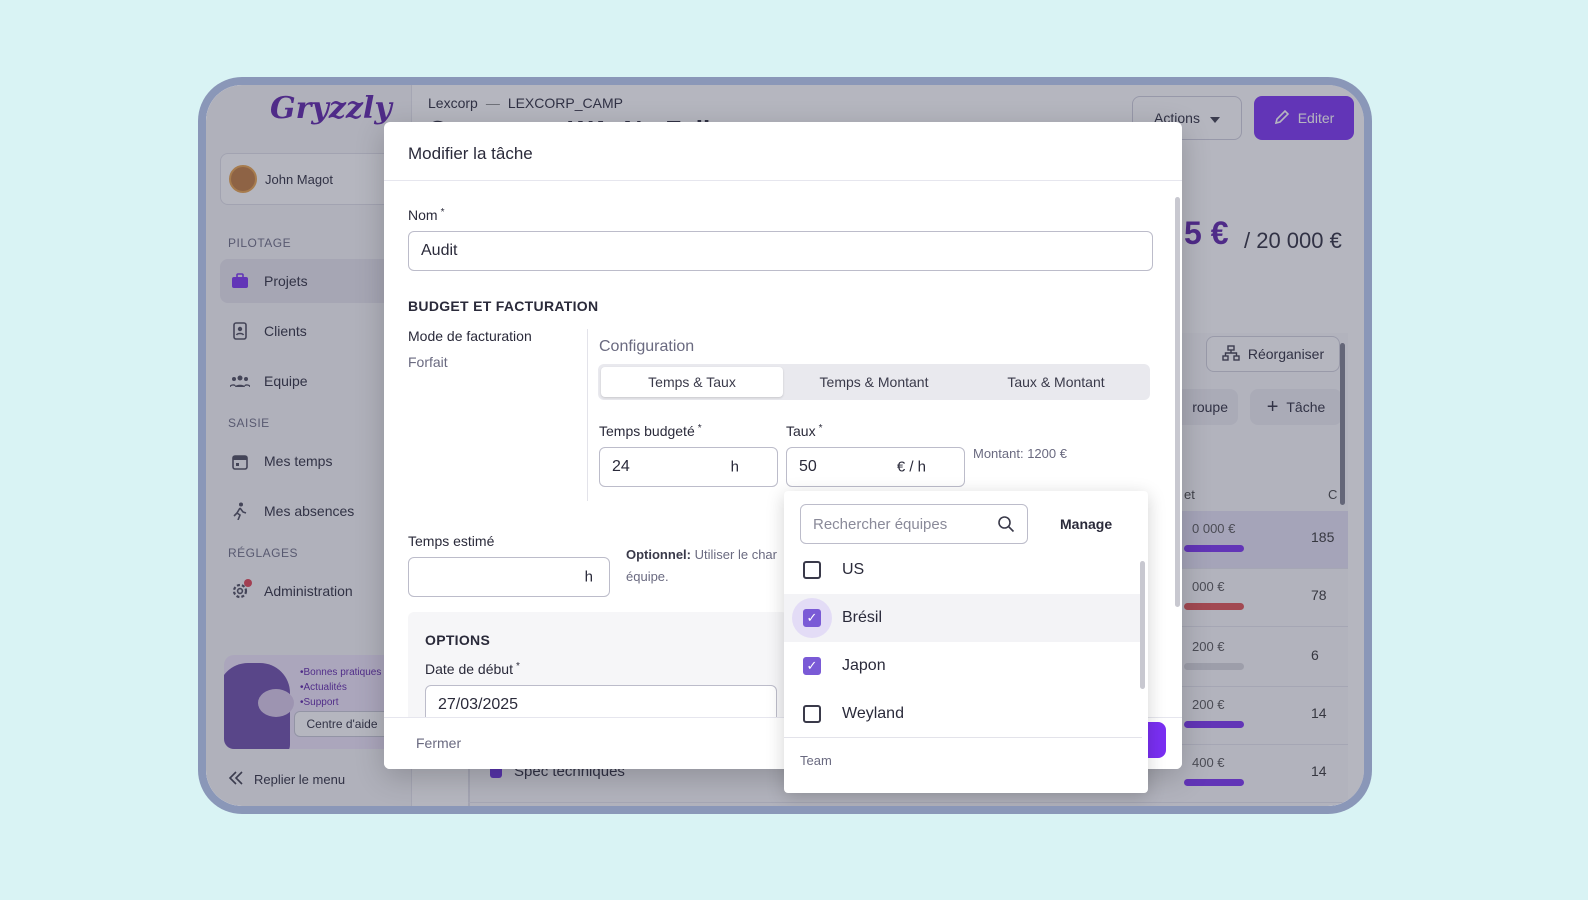 Image resolution: width=1588 pixels, height=900 pixels. What do you see at coordinates (1056, 382) in the screenshot?
I see `tab-taux-montant: Taux & Montant` at bounding box center [1056, 382].